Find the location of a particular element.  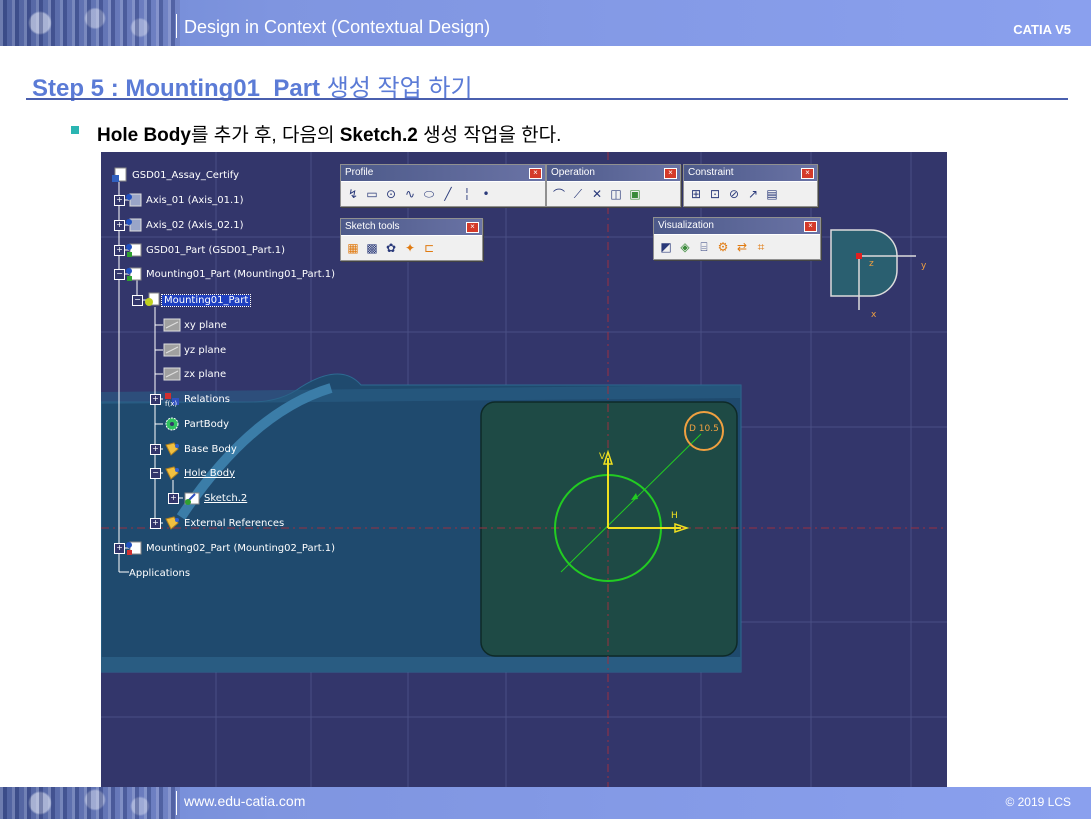

tree-label: Hole Body is located at coordinates (209, 473).